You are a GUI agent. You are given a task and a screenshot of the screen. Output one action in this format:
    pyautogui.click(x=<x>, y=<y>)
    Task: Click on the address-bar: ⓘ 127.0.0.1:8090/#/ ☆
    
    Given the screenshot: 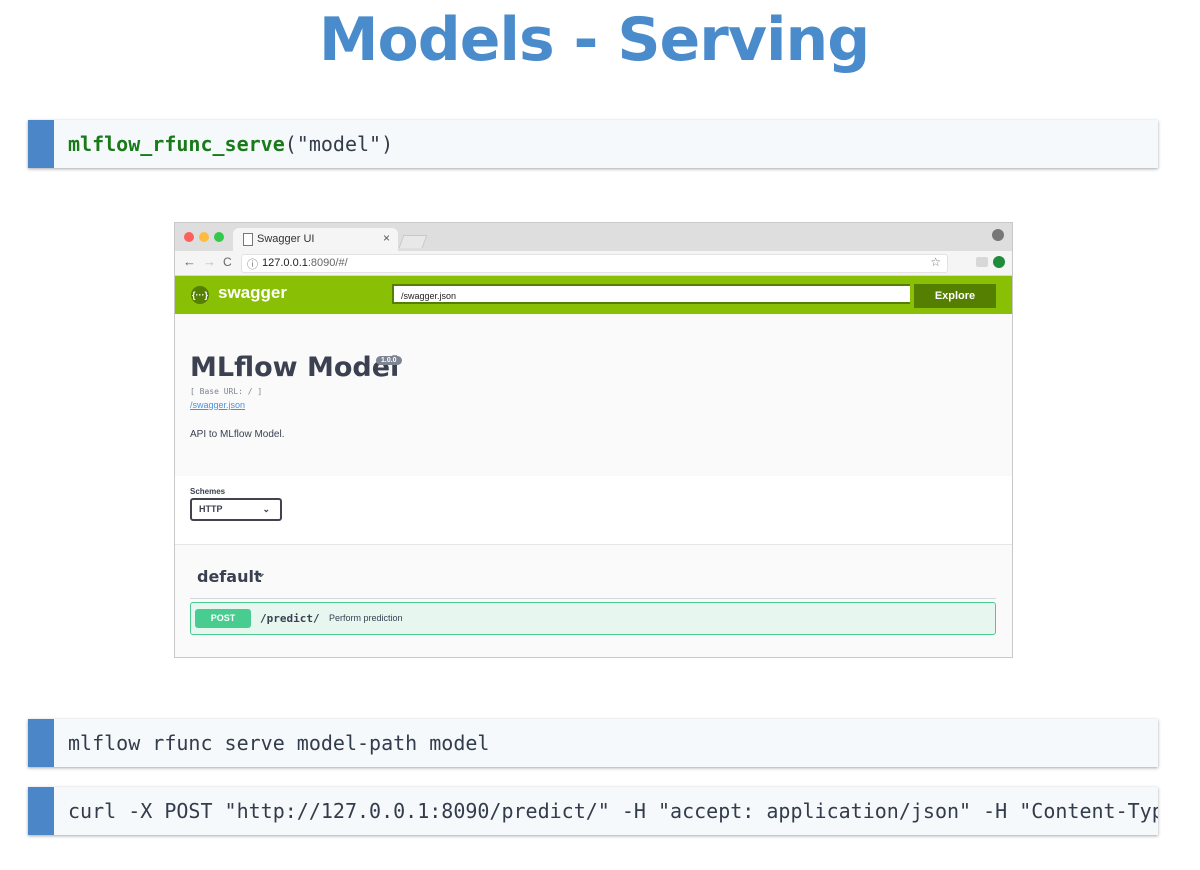 What is the action you would take?
    pyautogui.click(x=594, y=263)
    